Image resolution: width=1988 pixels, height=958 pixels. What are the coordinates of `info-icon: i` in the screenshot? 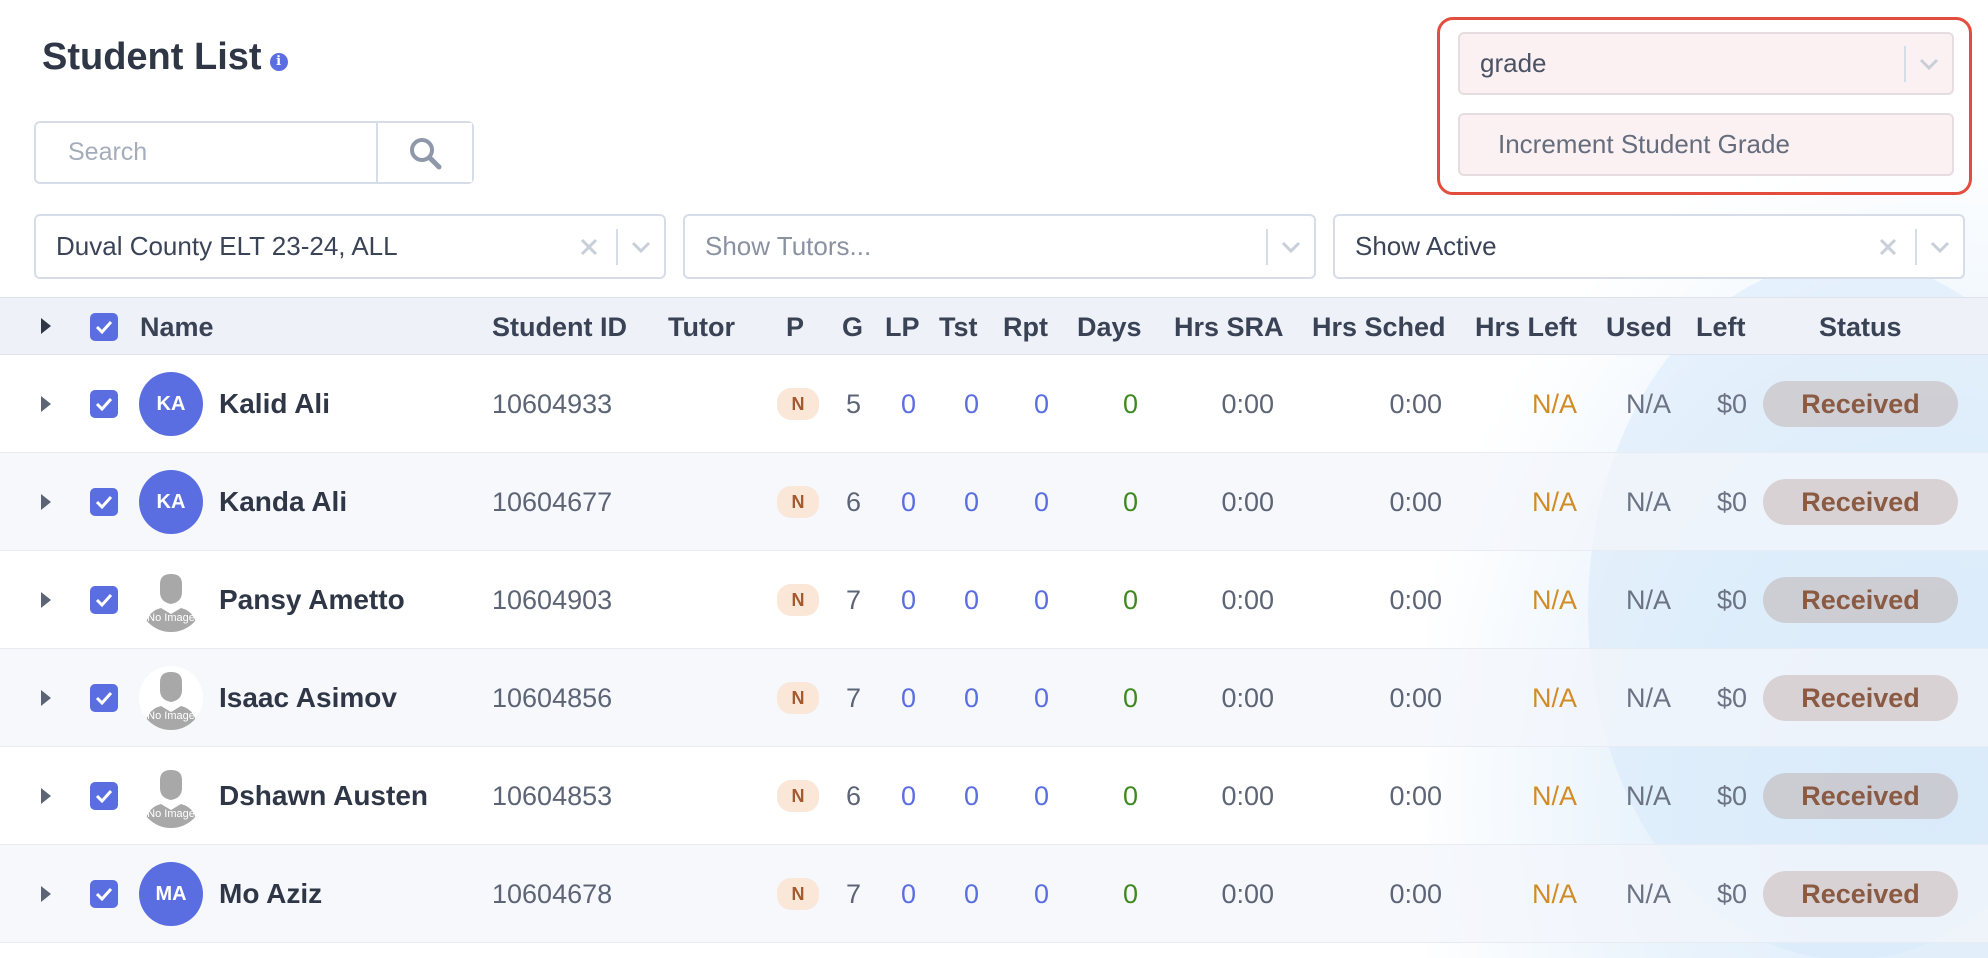 It's located at (278, 61).